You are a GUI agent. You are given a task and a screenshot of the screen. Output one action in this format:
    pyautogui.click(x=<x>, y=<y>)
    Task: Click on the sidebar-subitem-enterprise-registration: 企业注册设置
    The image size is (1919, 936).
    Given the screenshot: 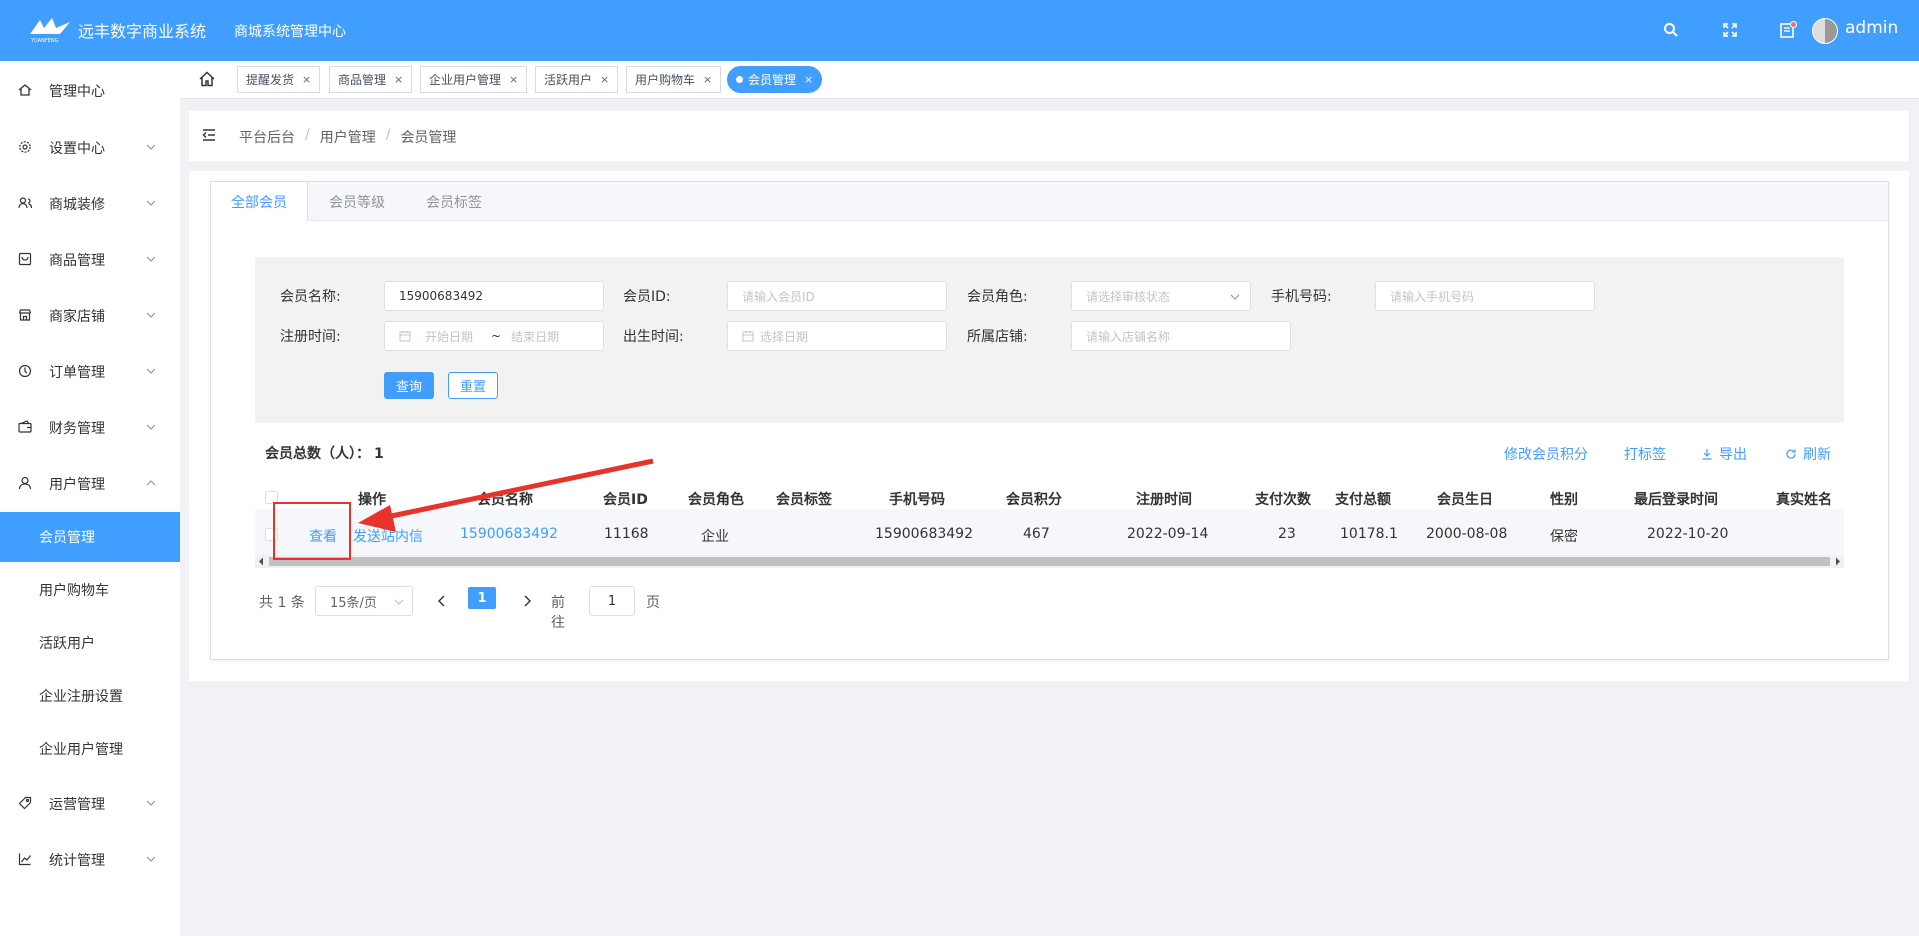 What is the action you would take?
    pyautogui.click(x=90, y=696)
    